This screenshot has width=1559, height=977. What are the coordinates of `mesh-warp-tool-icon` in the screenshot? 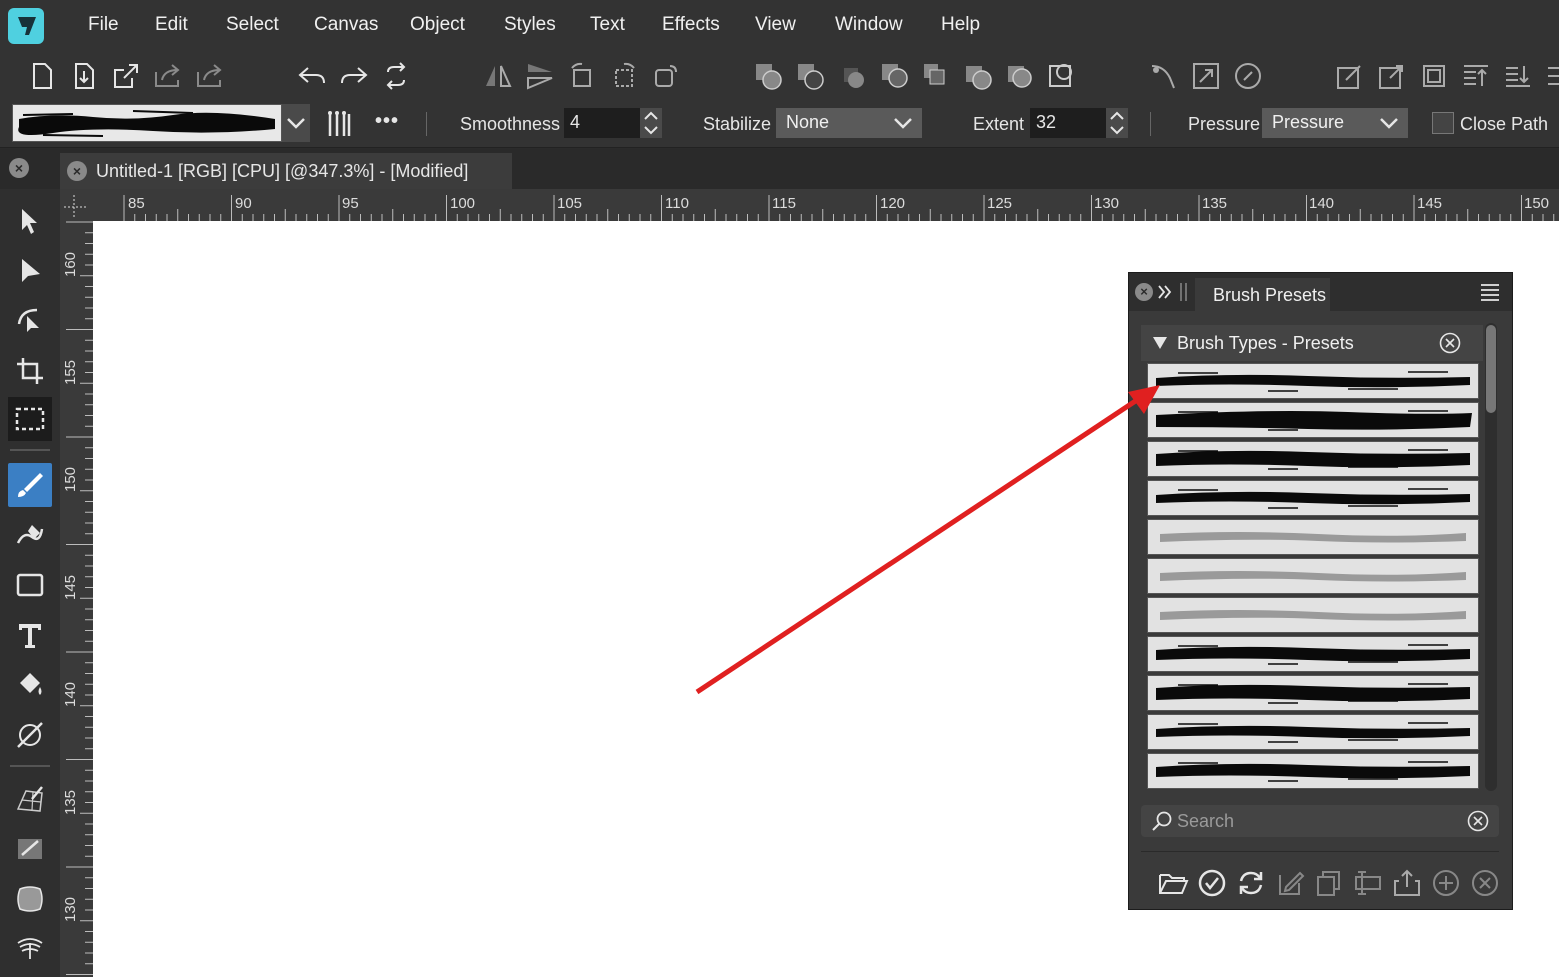 It's located at (30, 799).